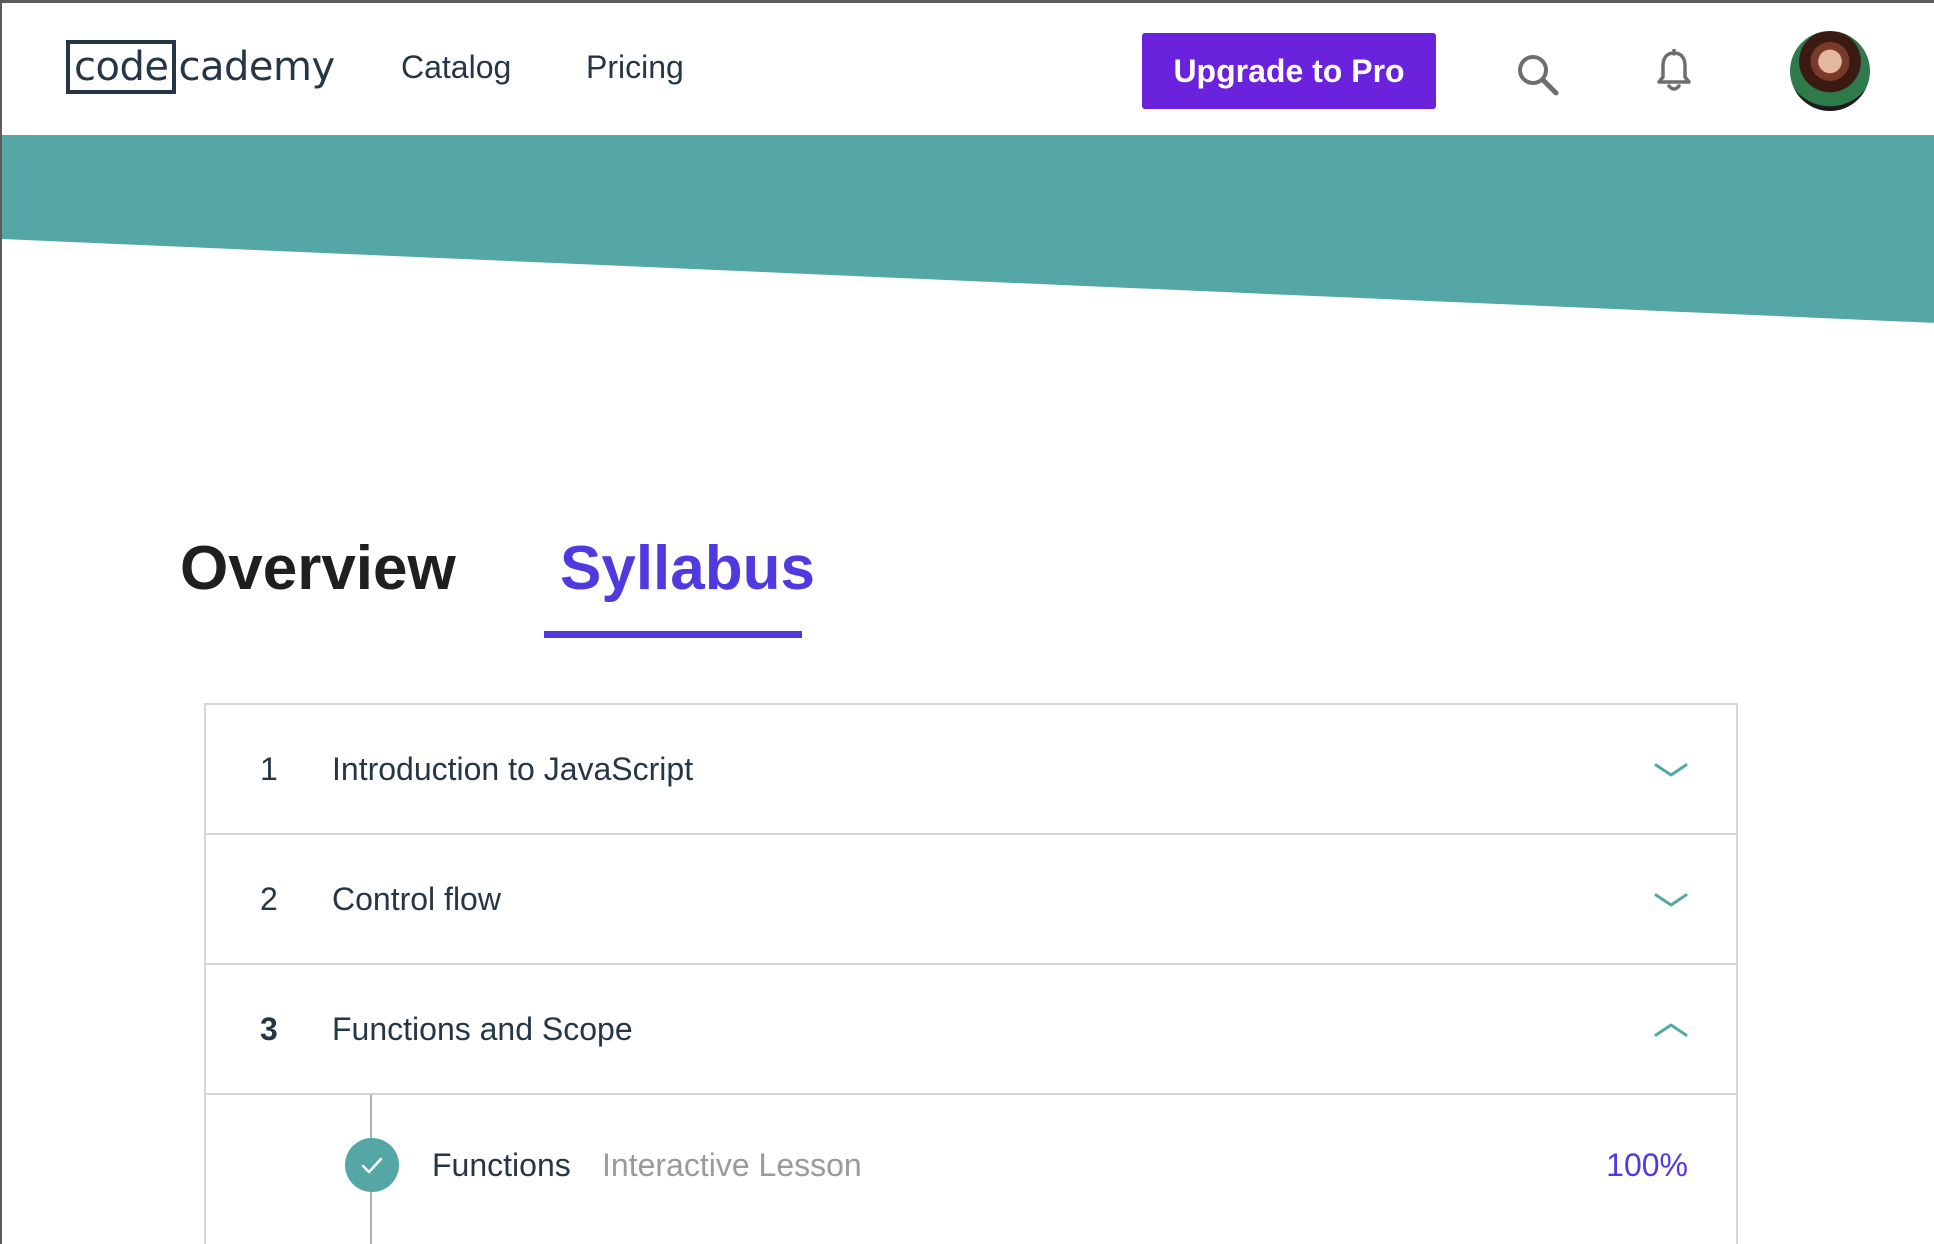 The height and width of the screenshot is (1244, 1934). I want to click on logo-rest-text: cademy, so click(256, 67).